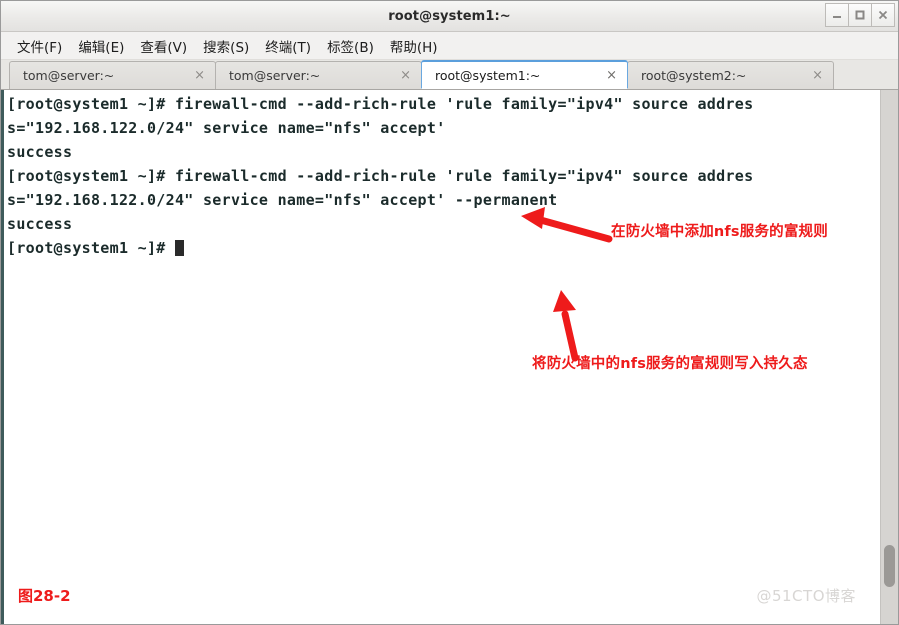 Image resolution: width=899 pixels, height=625 pixels. I want to click on close-icon, so click(883, 15).